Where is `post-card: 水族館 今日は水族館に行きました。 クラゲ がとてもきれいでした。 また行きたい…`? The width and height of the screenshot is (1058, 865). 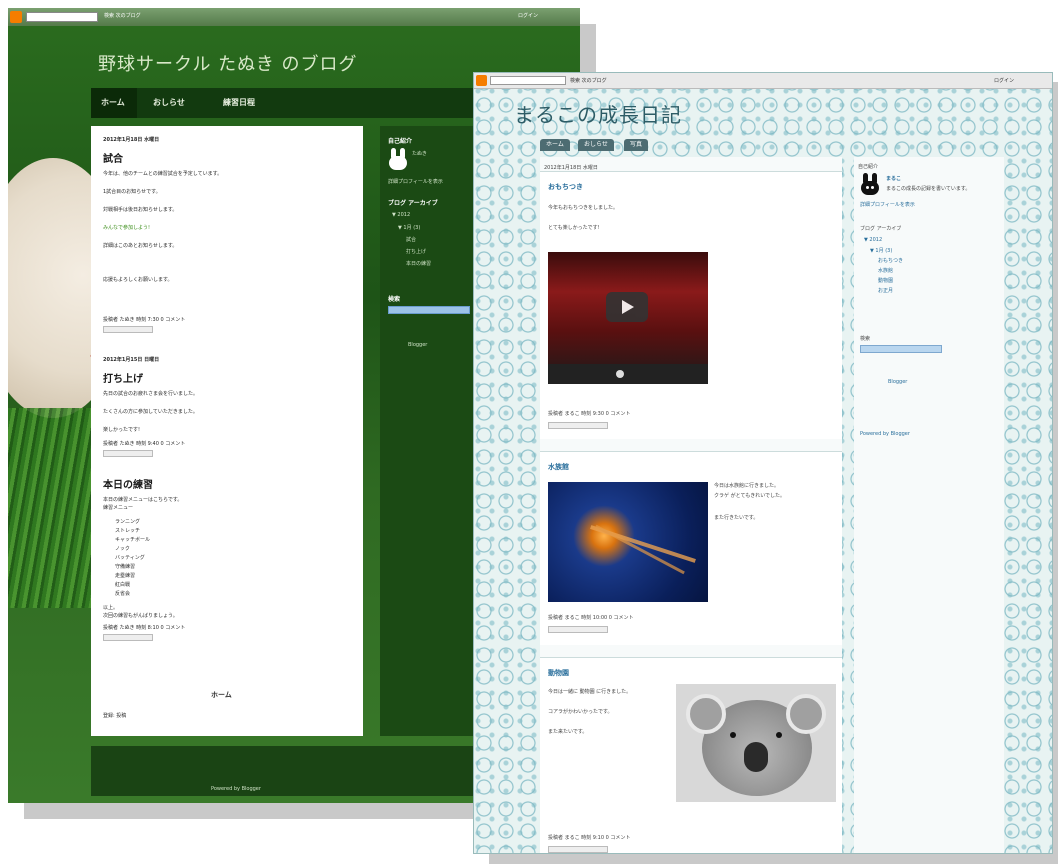
post-card: 水族館 今日は水族館に行きました。 クラゲ がとてもきれいでした。 また行きたい… is located at coordinates (691, 548).